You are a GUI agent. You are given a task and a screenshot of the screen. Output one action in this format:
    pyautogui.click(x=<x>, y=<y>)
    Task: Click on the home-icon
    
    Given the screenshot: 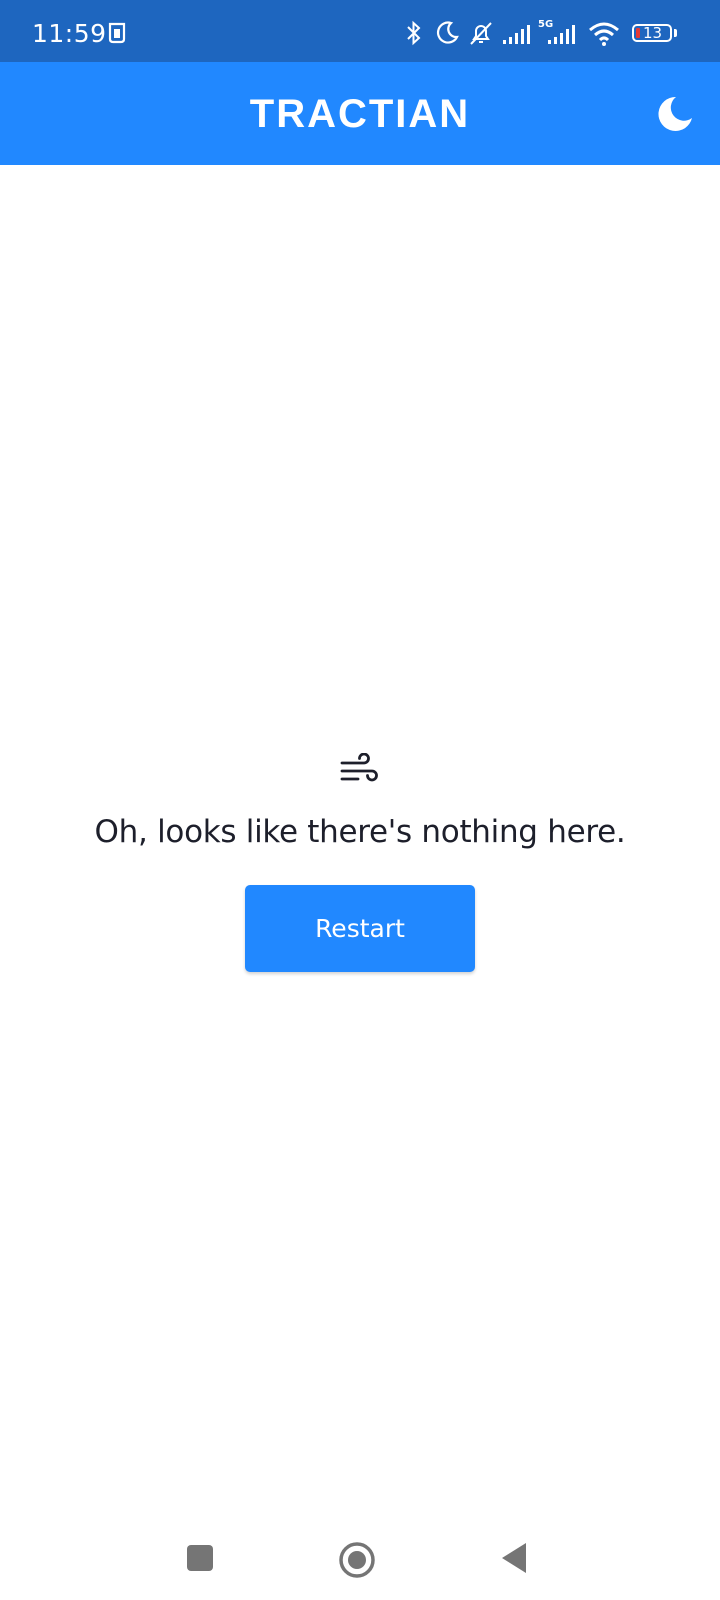 What is the action you would take?
    pyautogui.click(x=357, y=1560)
    